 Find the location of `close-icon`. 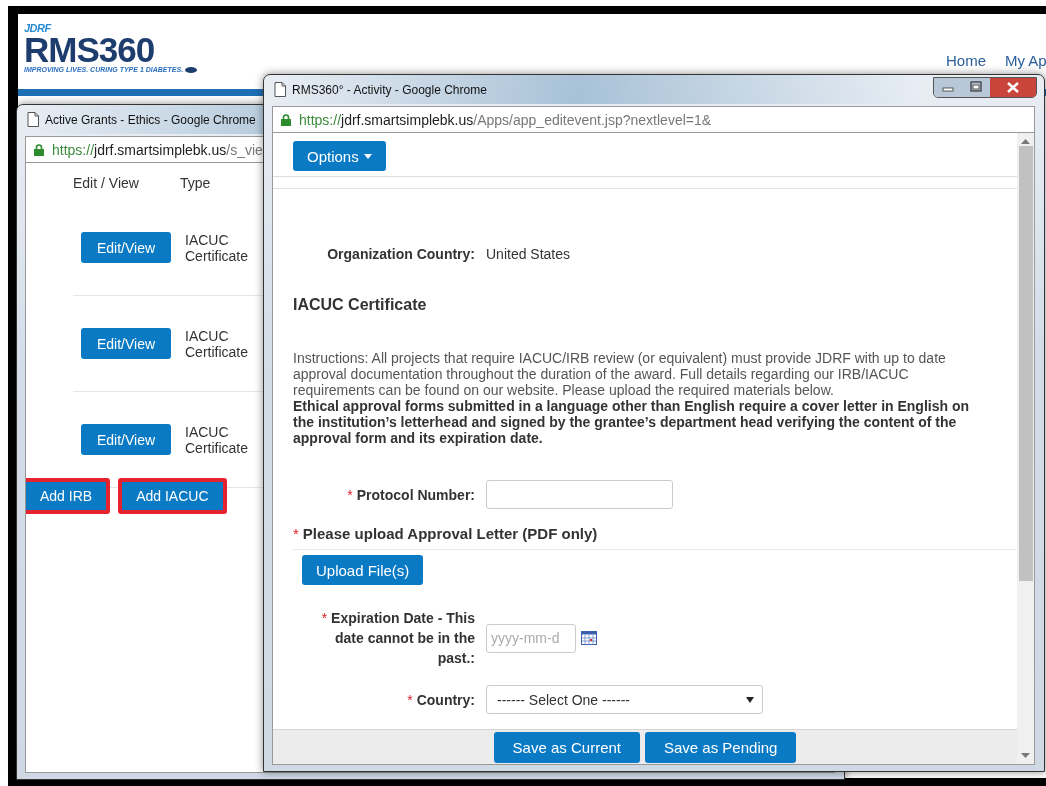

close-icon is located at coordinates (1013, 87).